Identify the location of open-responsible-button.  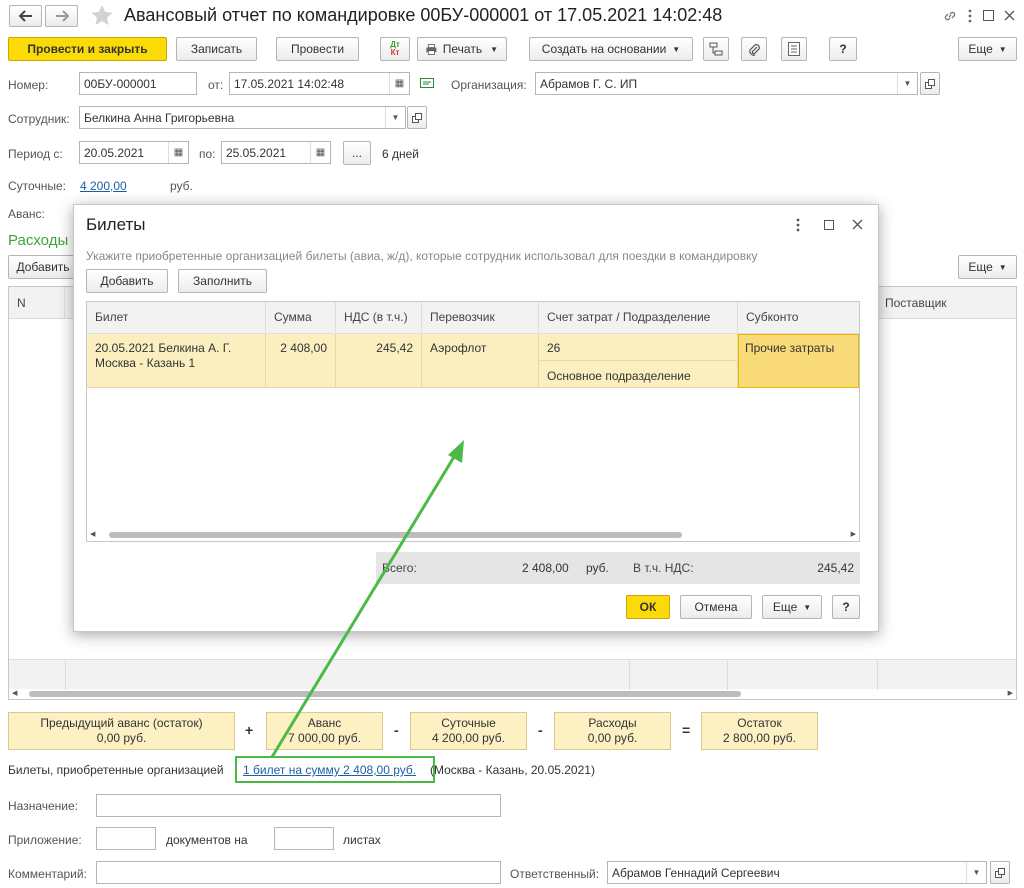
(1000, 872).